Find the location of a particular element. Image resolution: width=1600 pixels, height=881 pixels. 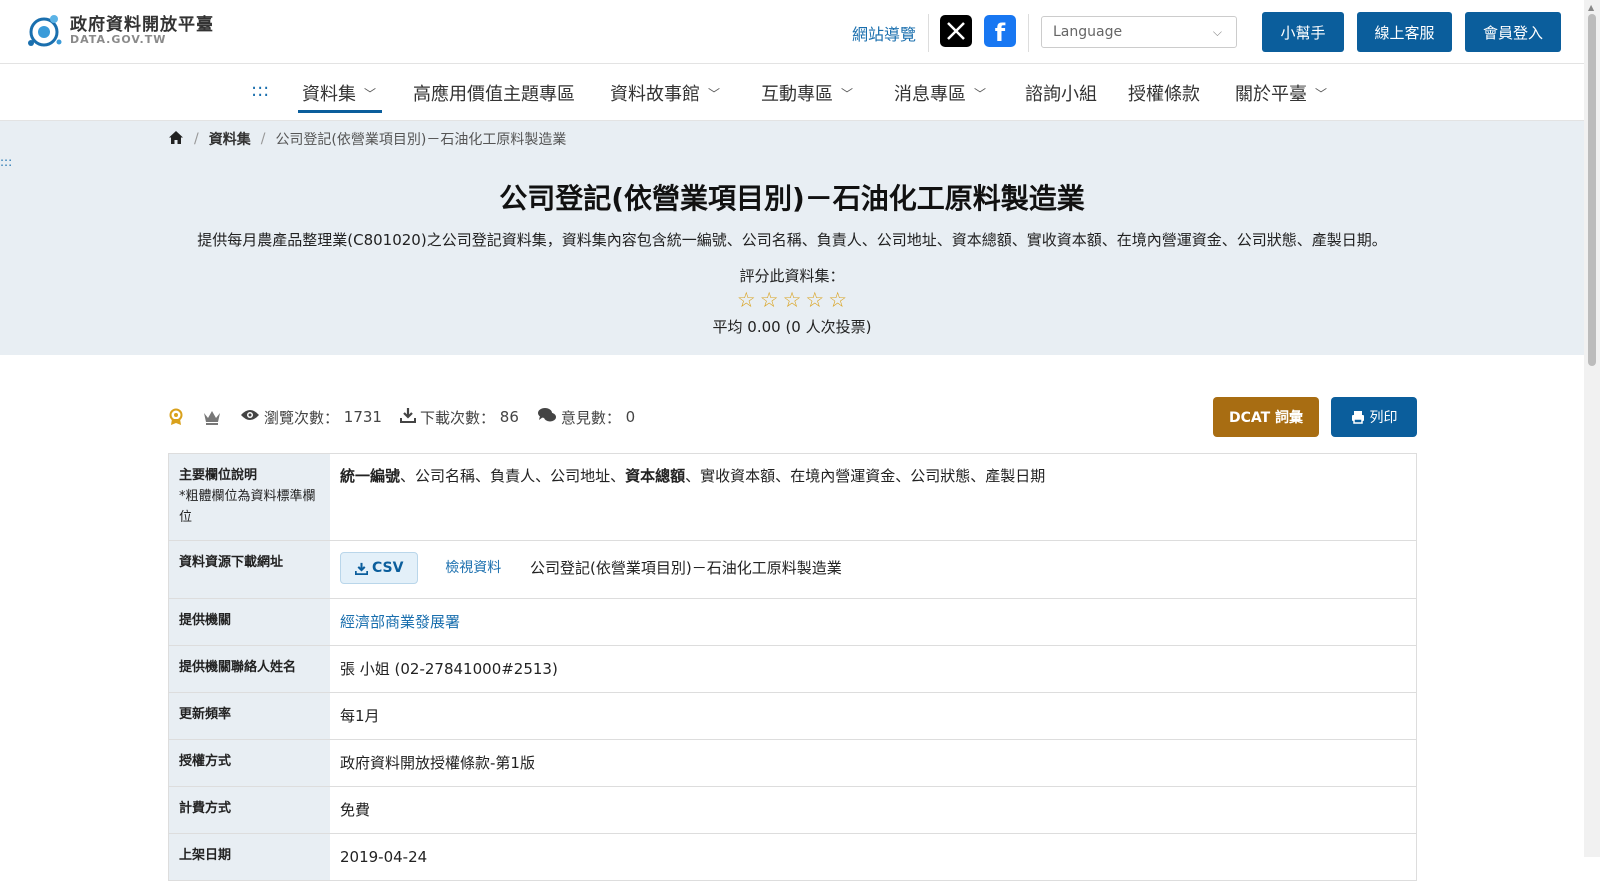

breadcrumb: / 資料集 / 公司登記(依營業項目別)－石油化工原料製造業 is located at coordinates (367, 139).